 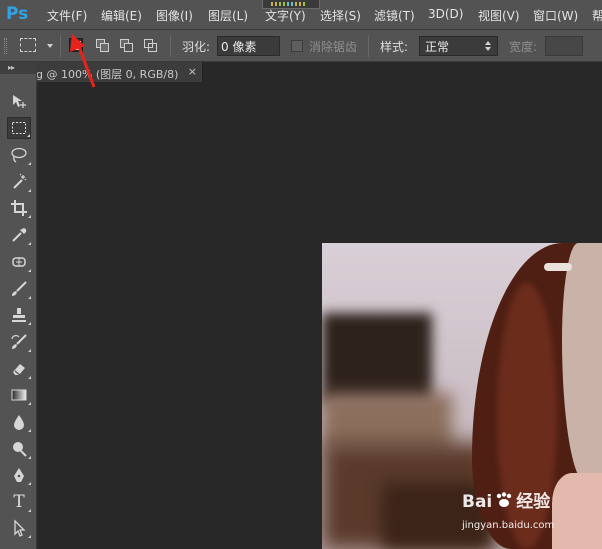 I want to click on menu-view: 视图(V), so click(x=499, y=15).